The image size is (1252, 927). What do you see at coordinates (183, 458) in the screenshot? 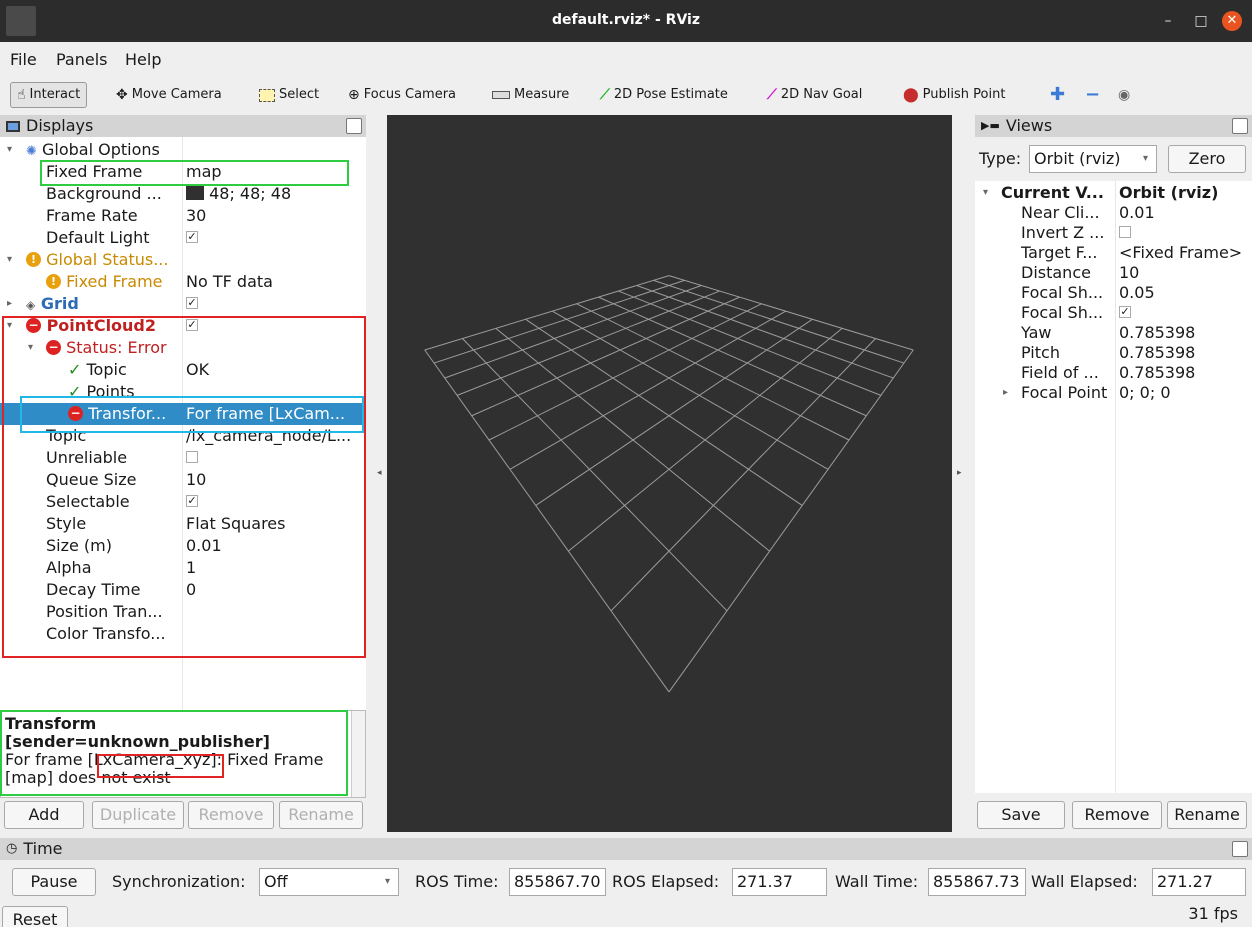
I see `tree-row-unreliable: Unreliable` at bounding box center [183, 458].